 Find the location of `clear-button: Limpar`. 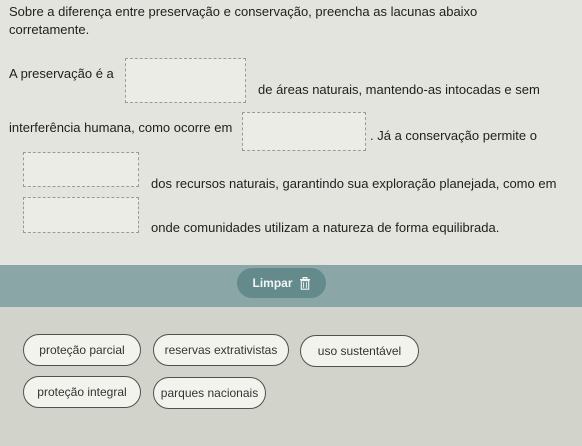

clear-button: Limpar is located at coordinates (281, 283).